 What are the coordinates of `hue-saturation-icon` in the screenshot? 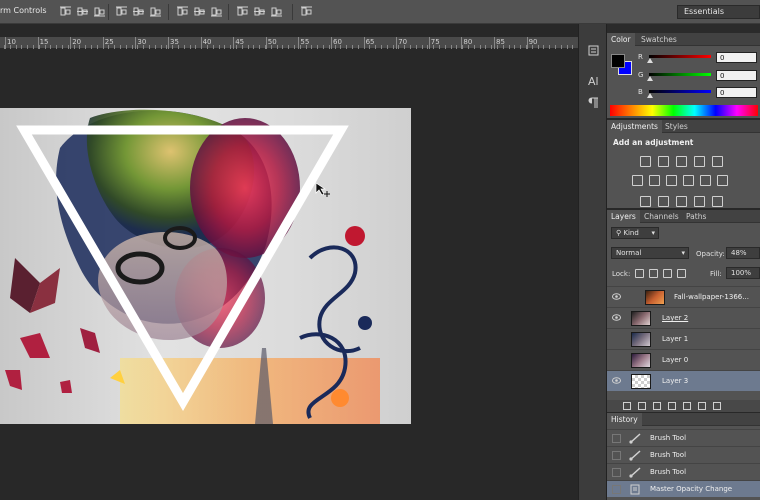 It's located at (637, 180).